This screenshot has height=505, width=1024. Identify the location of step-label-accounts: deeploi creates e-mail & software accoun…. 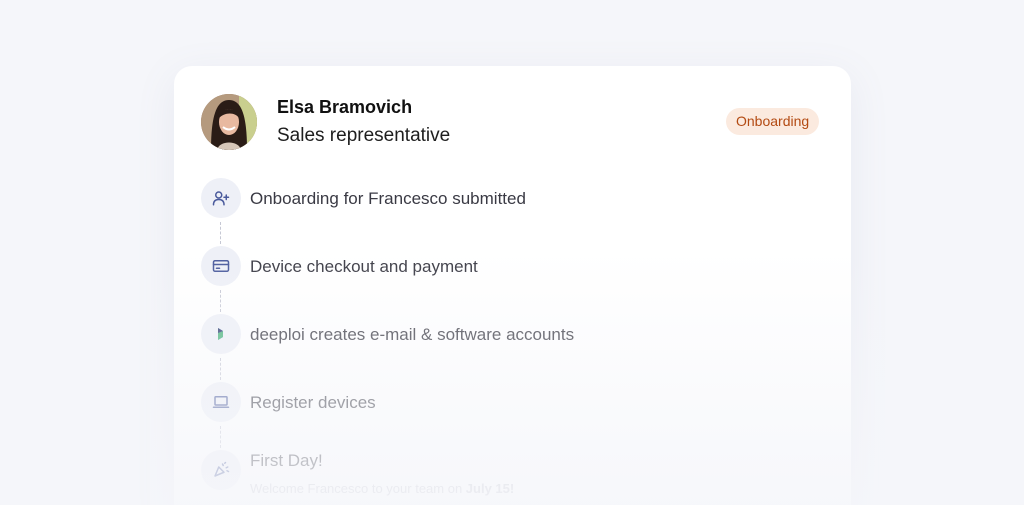
(412, 334).